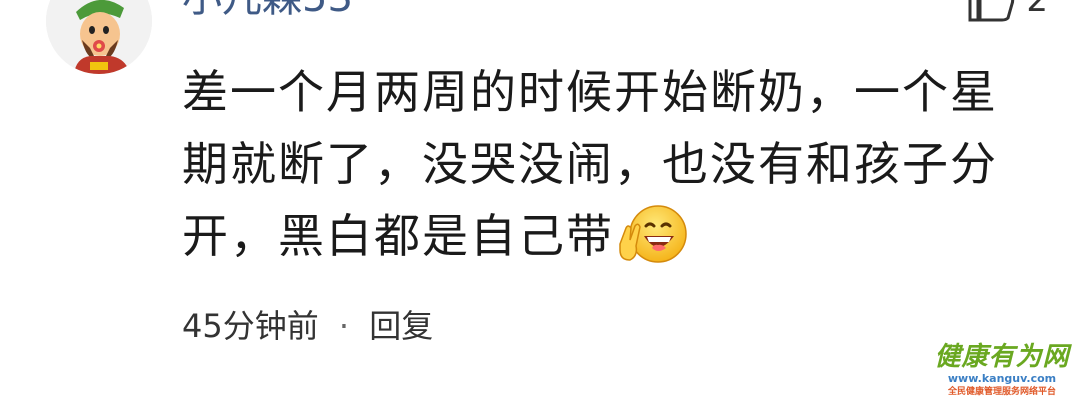 Image resolution: width=1080 pixels, height=406 pixels. Describe the element at coordinates (1001, 392) in the screenshot. I see `watermark-subtitle: 全民健康管理服务网络平台` at that location.